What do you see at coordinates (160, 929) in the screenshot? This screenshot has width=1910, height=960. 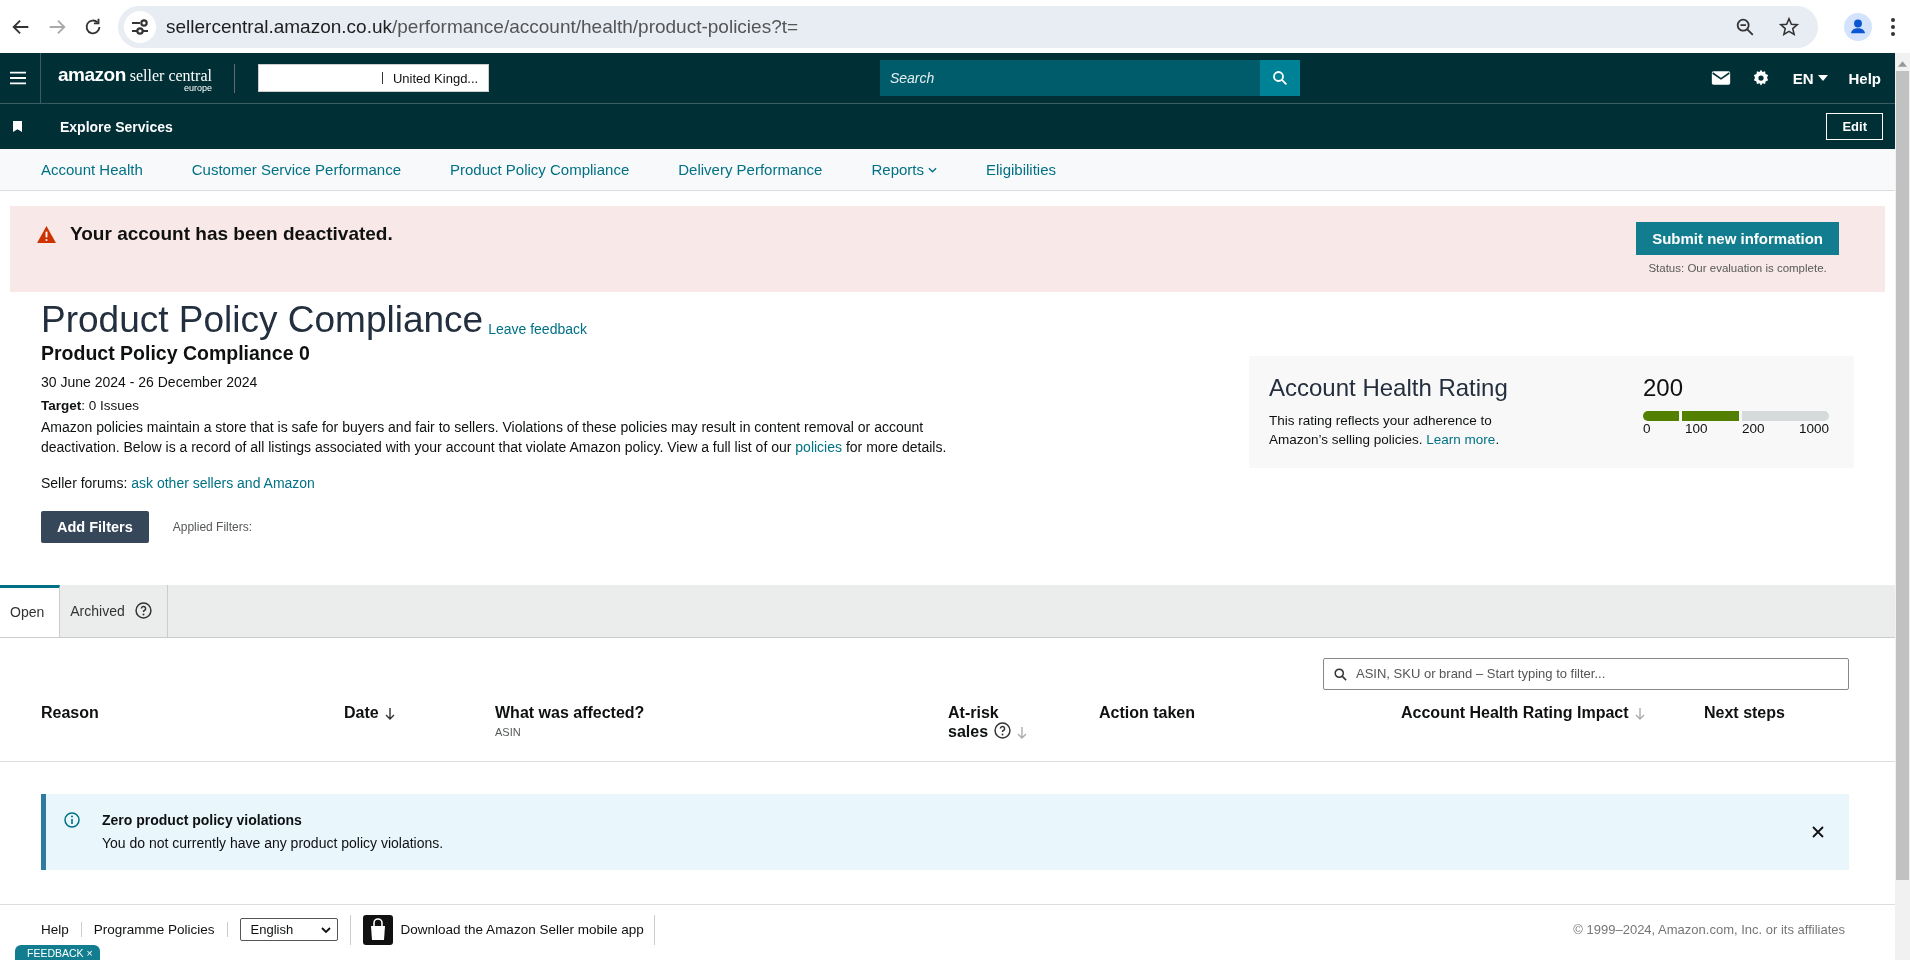 I see `footer-link: Programme Policies` at bounding box center [160, 929].